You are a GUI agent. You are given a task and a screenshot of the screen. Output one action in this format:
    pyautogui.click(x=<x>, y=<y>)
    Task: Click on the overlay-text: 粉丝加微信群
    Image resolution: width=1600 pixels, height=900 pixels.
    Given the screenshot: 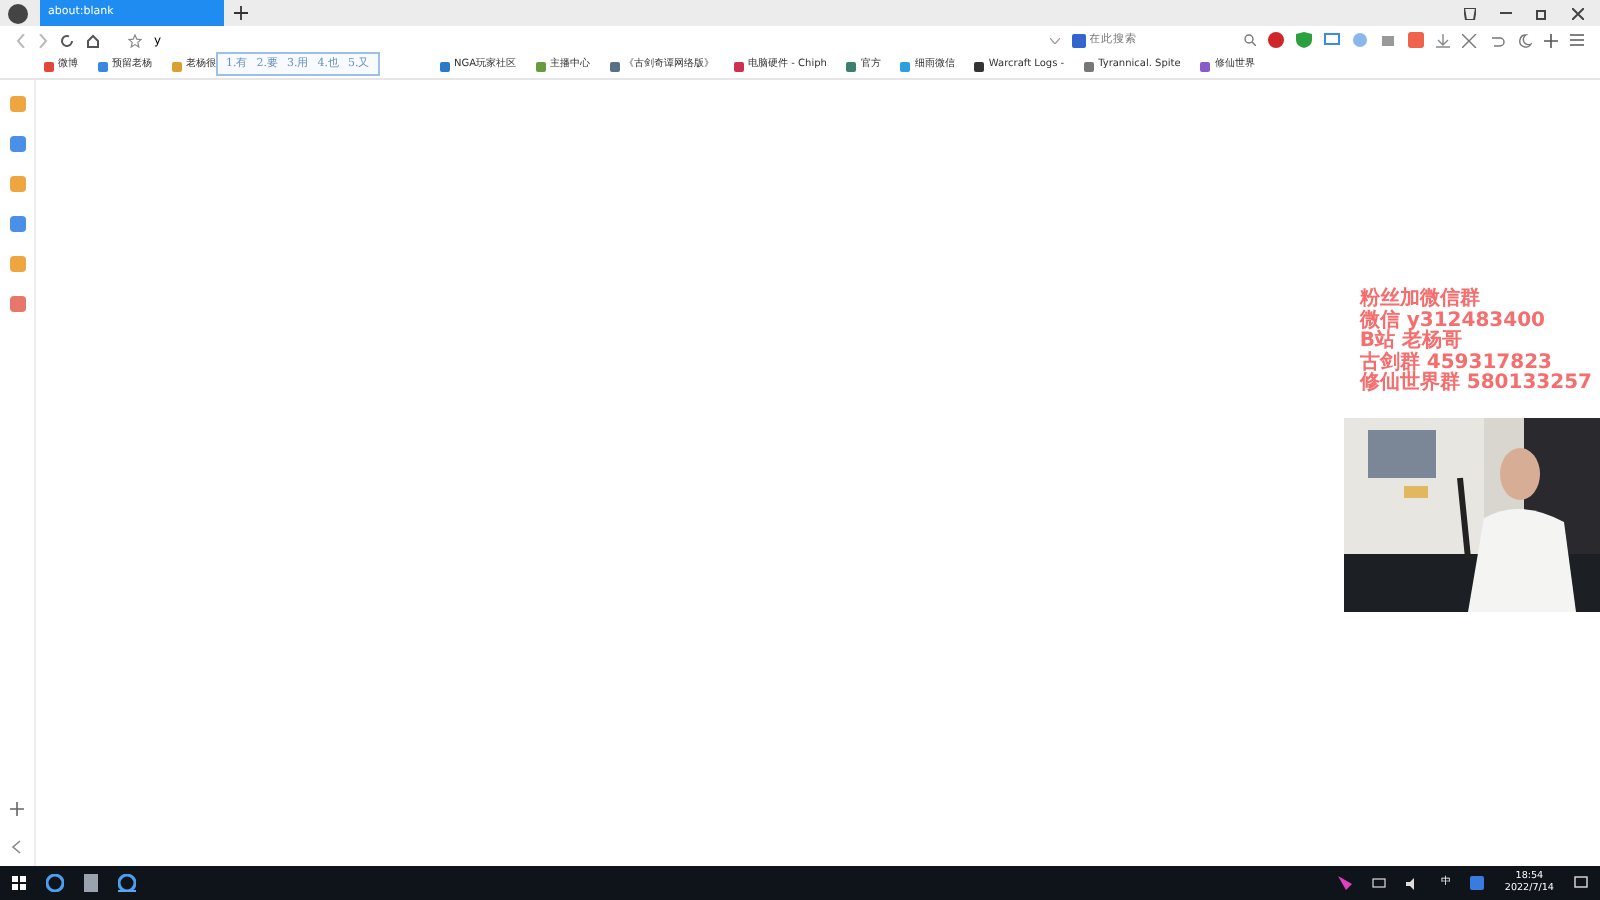 What is the action you would take?
    pyautogui.click(x=1420, y=300)
    